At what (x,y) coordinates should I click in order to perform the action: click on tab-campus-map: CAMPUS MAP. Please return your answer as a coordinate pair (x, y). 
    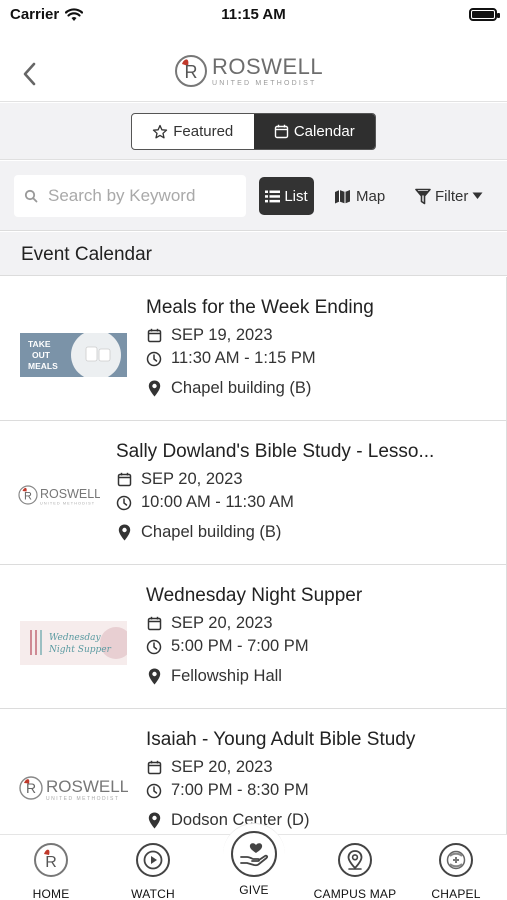
    Looking at the image, I should click on (355, 871).